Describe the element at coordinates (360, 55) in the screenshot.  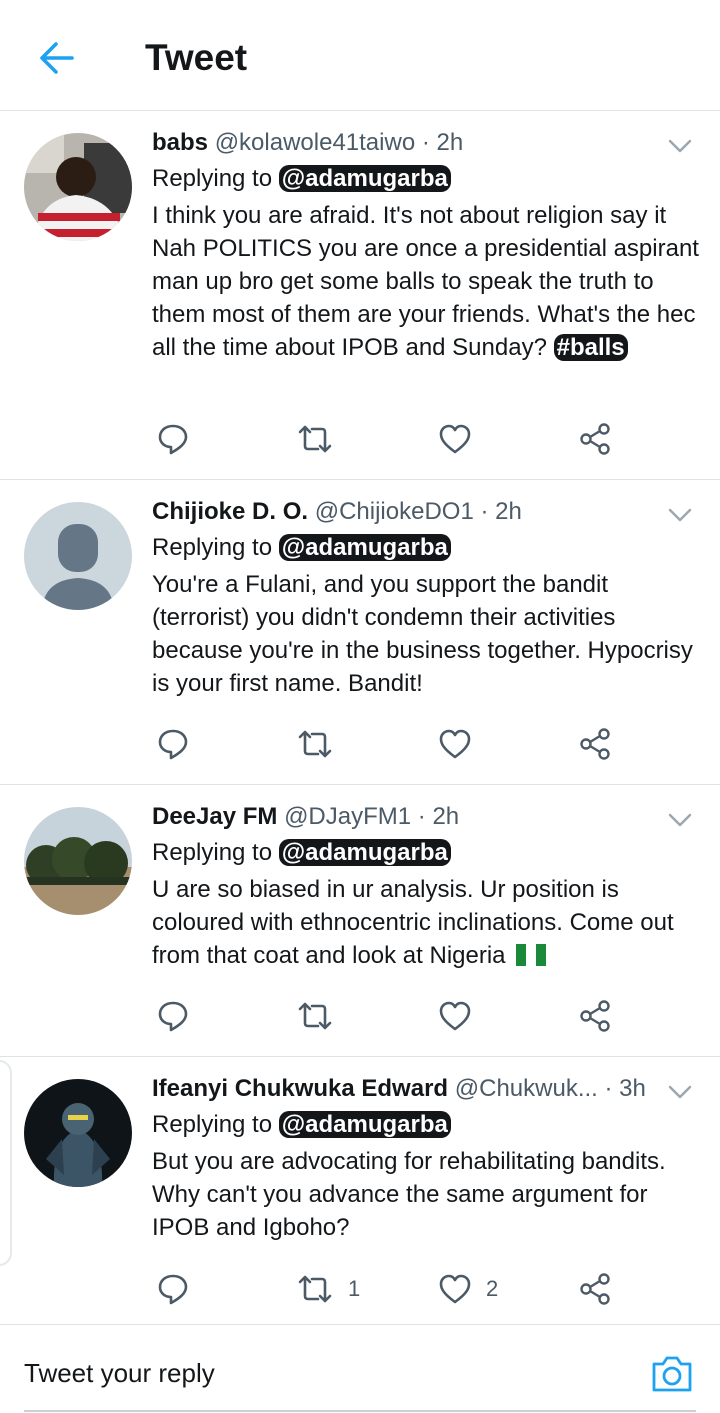
I see `top-bar: Tweet` at that location.